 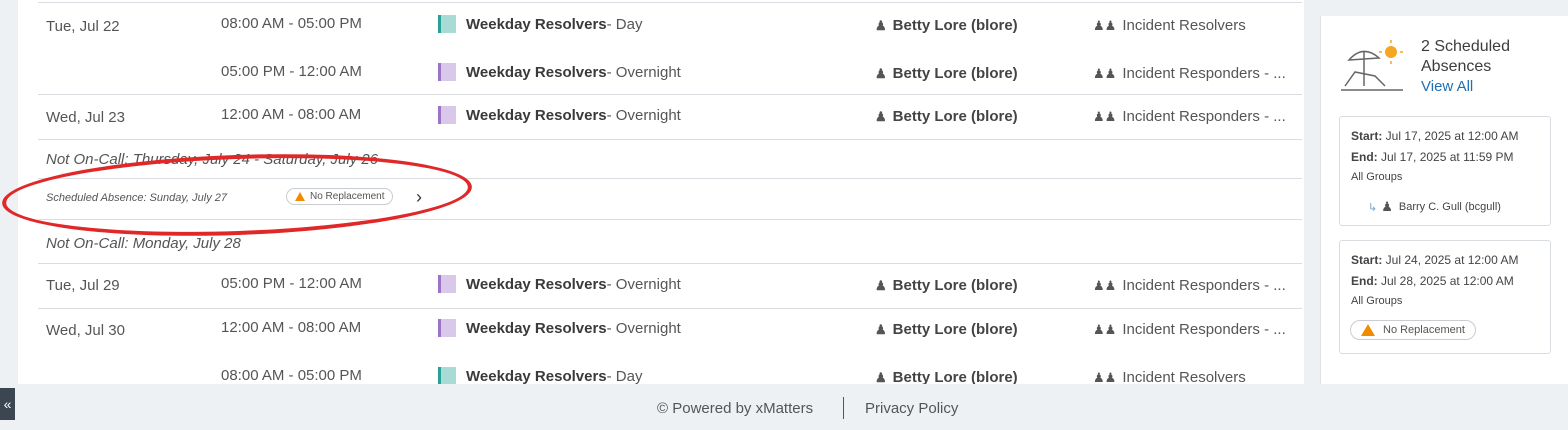 What do you see at coordinates (83, 26) in the screenshot?
I see `row-date: Tue, Jul 22` at bounding box center [83, 26].